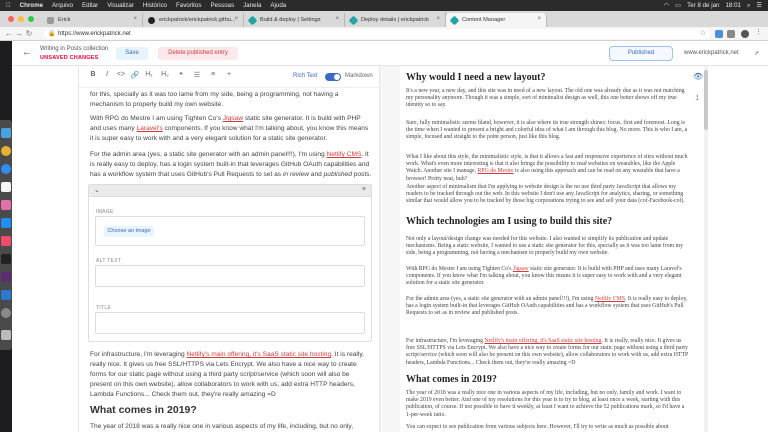  I want to click on safari-icon, so click(6, 169).